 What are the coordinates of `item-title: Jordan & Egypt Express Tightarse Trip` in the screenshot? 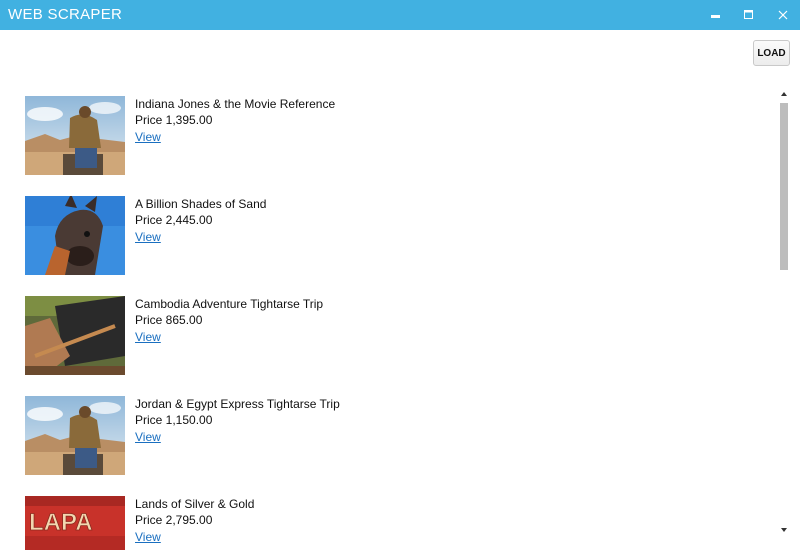 It's located at (237, 404).